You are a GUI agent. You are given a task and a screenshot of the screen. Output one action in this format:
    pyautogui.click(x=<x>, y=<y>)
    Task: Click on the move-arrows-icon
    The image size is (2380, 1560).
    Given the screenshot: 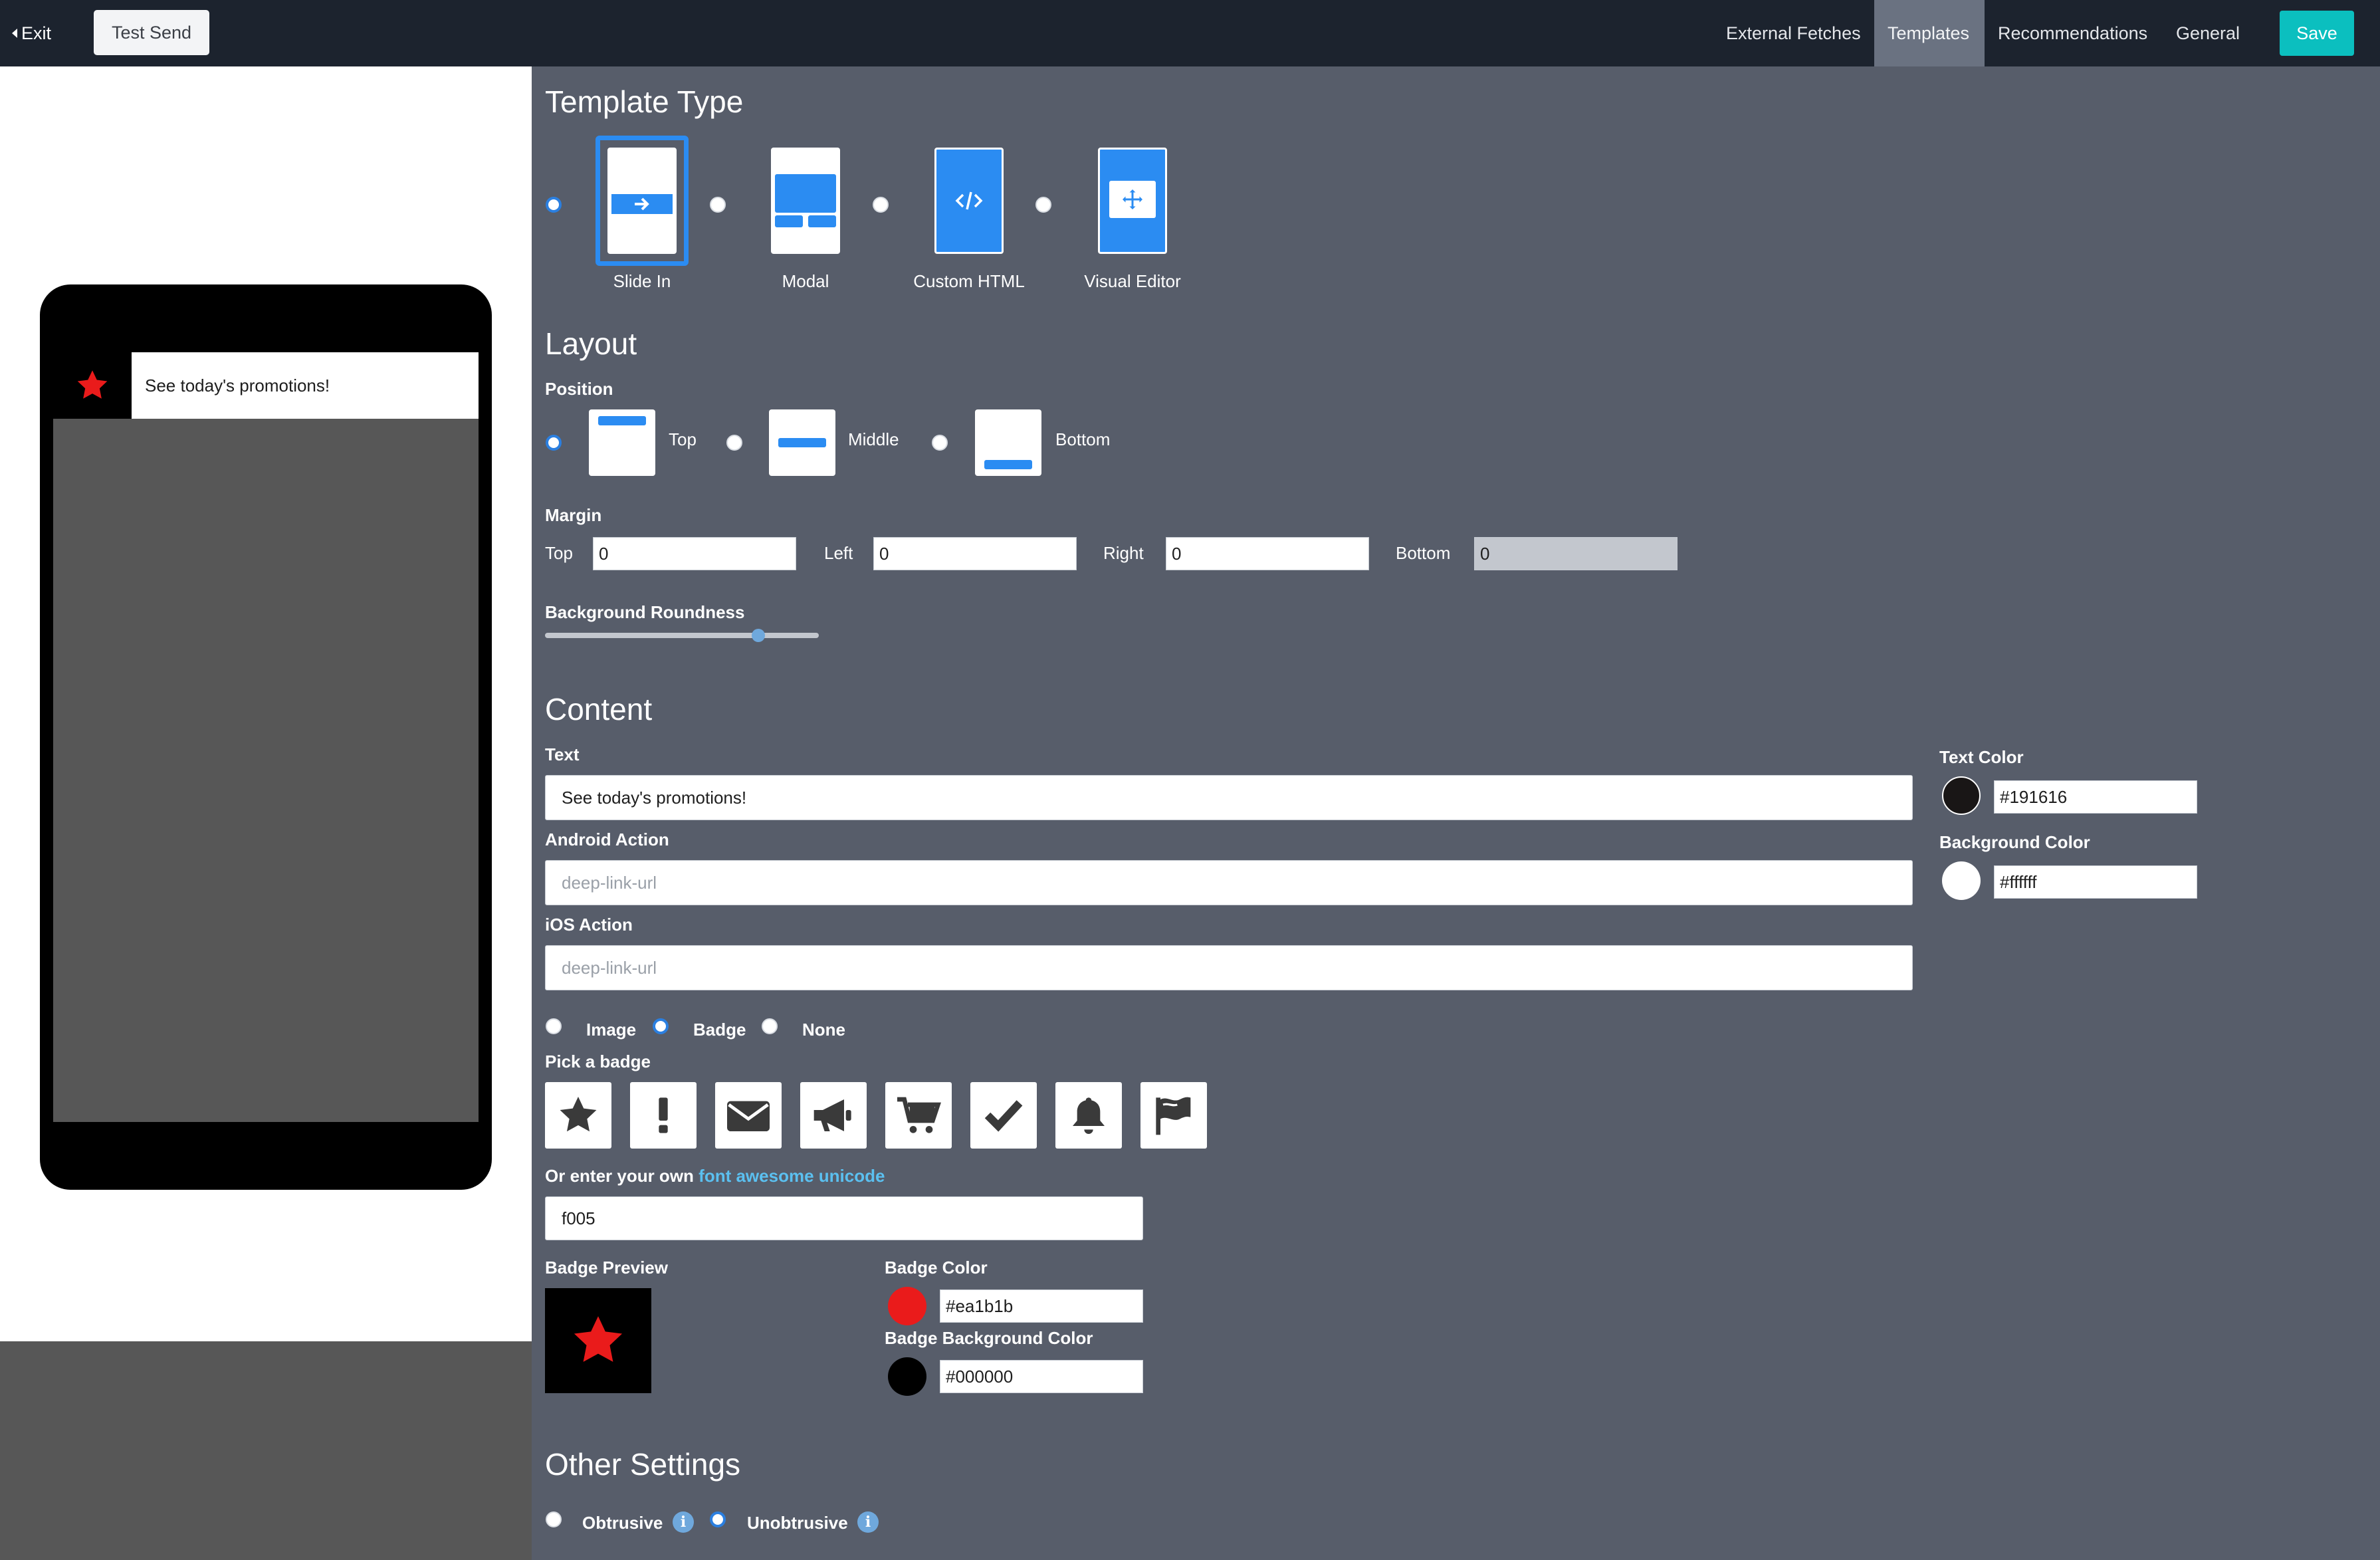 What is the action you would take?
    pyautogui.click(x=1132, y=199)
    